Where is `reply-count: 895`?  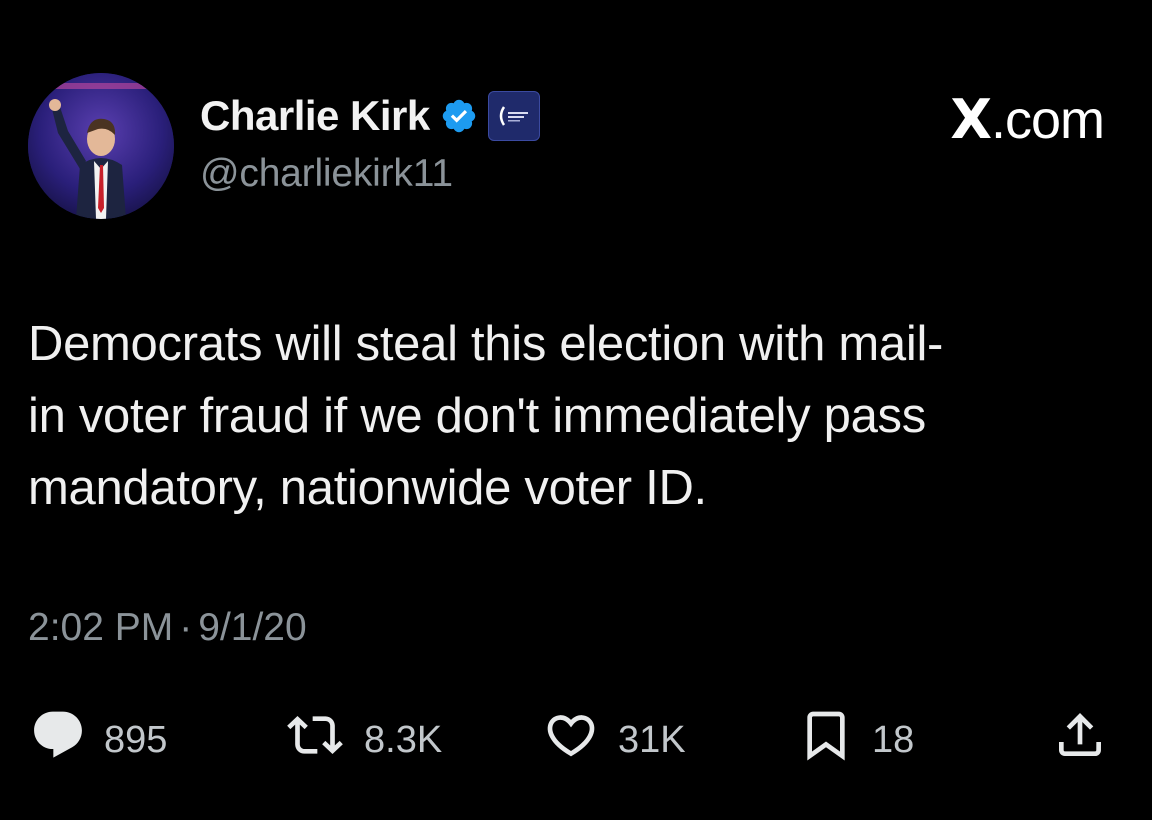
reply-count: 895 is located at coordinates (136, 739).